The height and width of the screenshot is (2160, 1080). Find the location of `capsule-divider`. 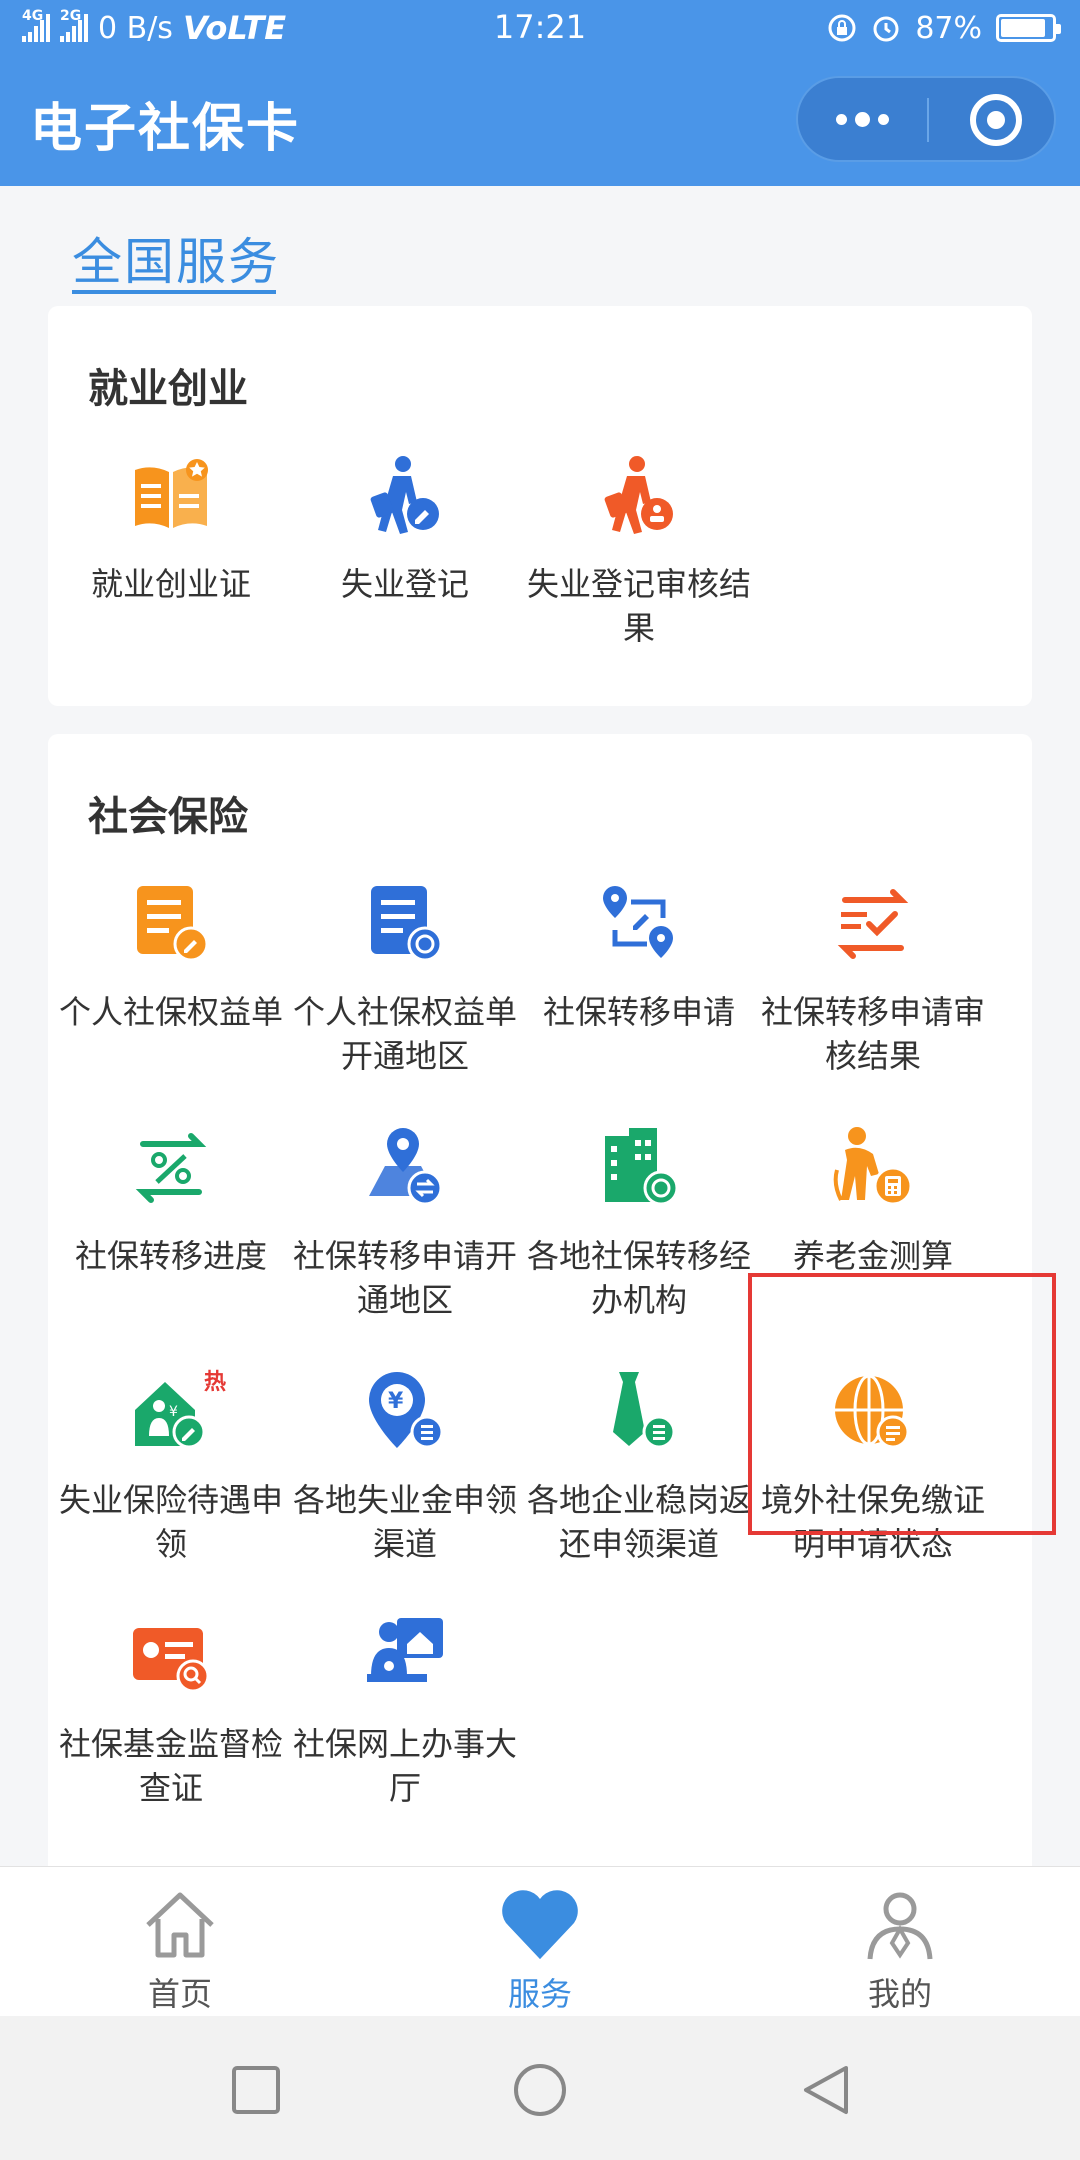

capsule-divider is located at coordinates (928, 120).